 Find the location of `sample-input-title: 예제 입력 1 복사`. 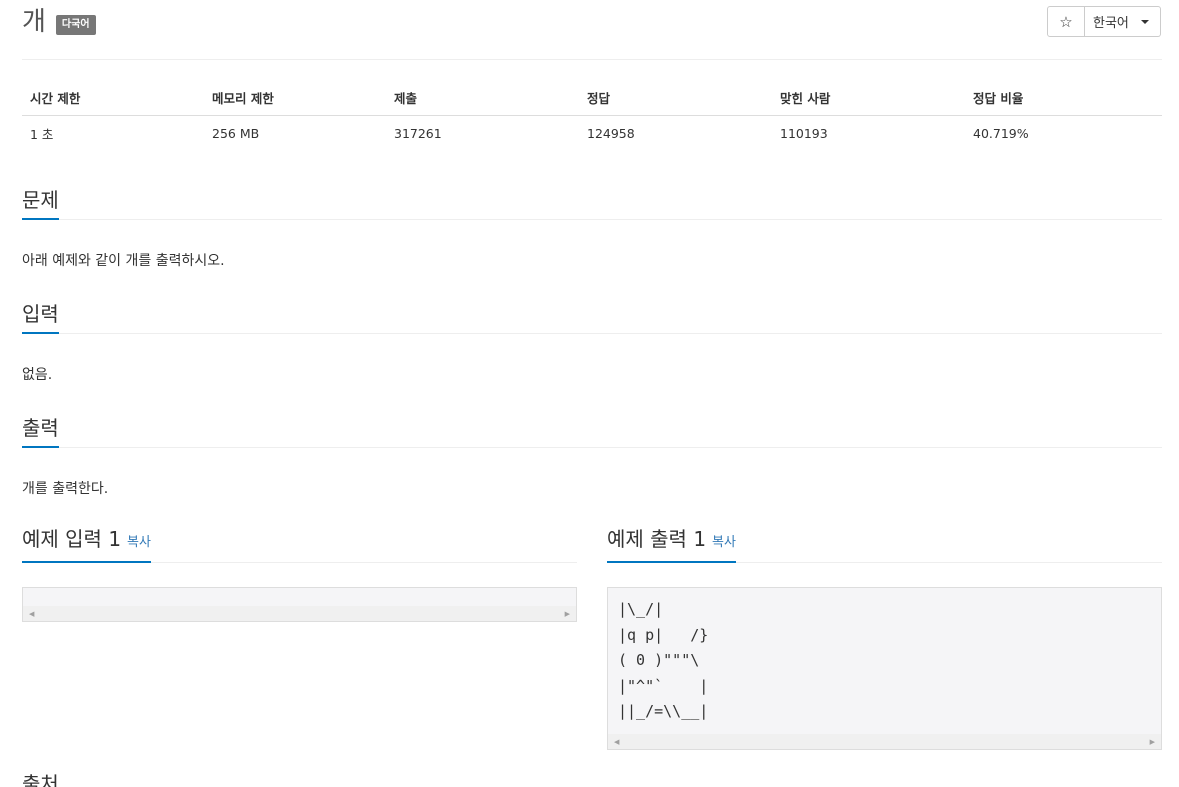

sample-input-title: 예제 입력 1 복사 is located at coordinates (86, 544).